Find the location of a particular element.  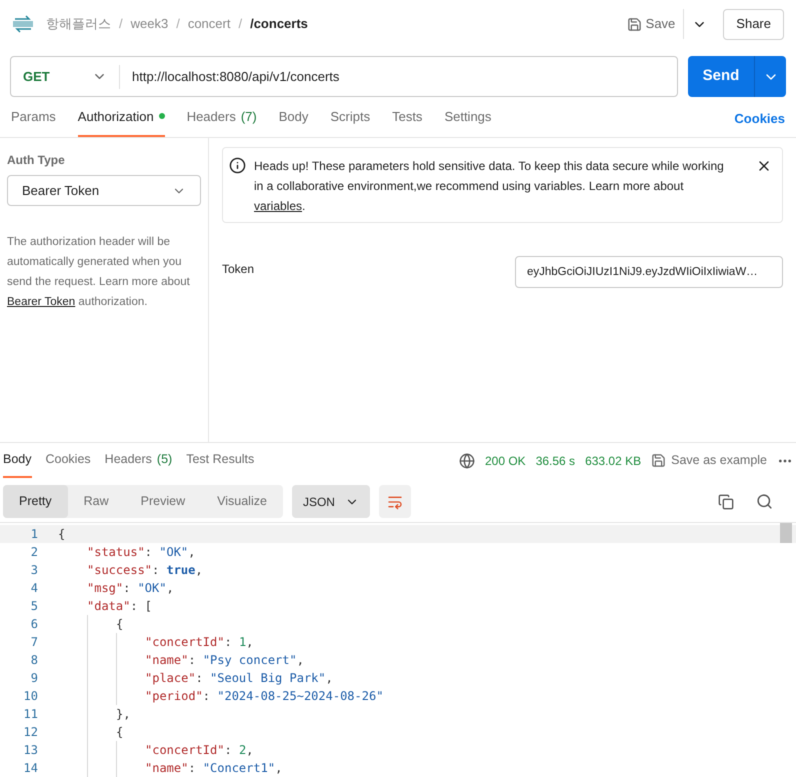

notice-text: Heads up! These parameters hold sensitive data. To keep this data secure while working in a collaborative environment,we recommend using variables. Learn more about variables. is located at coordinates (489, 186).